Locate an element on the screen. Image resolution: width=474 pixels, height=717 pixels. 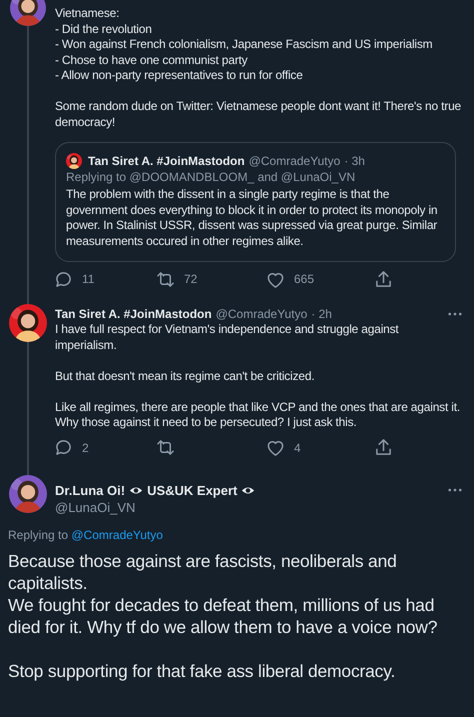
retweet-count: 72 is located at coordinates (191, 279).